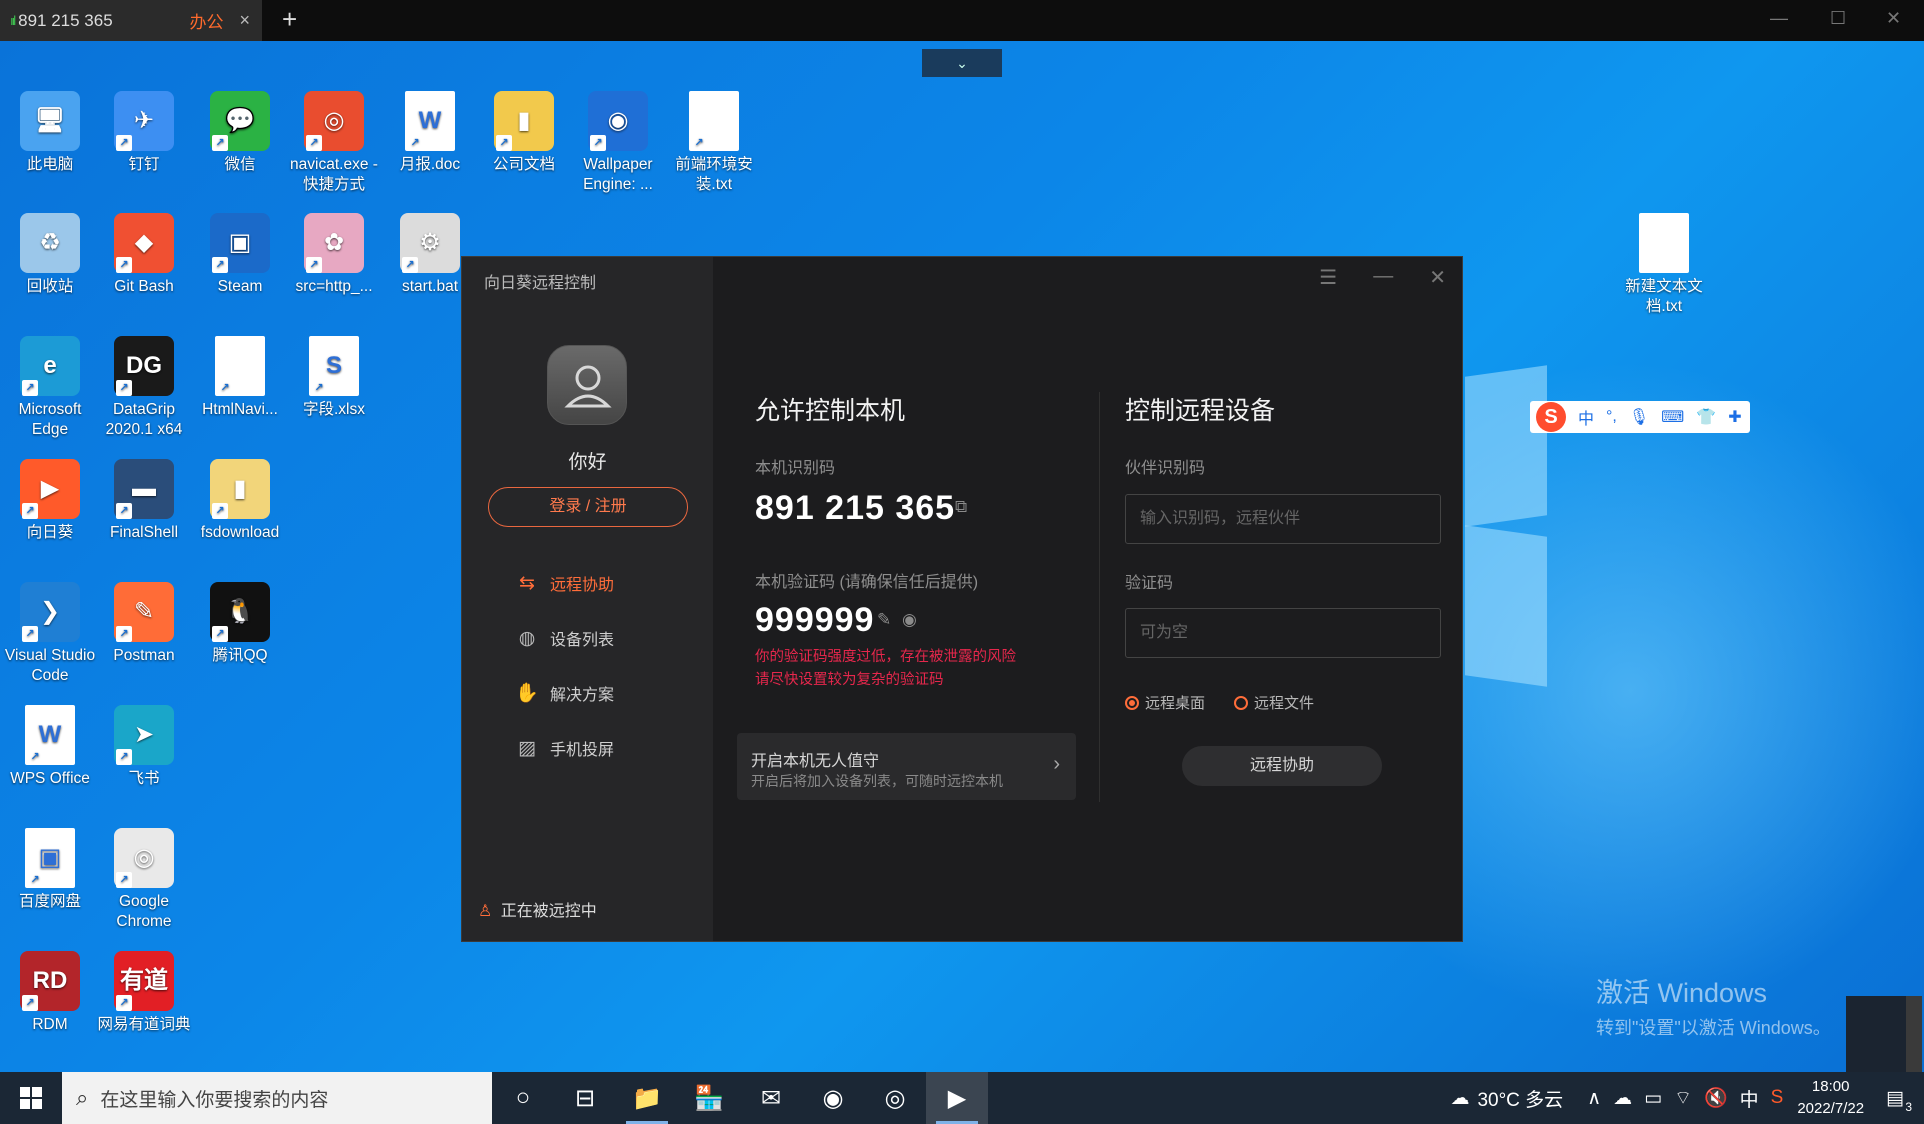  What do you see at coordinates (144, 880) in the screenshot?
I see `desktop-icon: ◎ ↗ Google Chrome` at bounding box center [144, 880].